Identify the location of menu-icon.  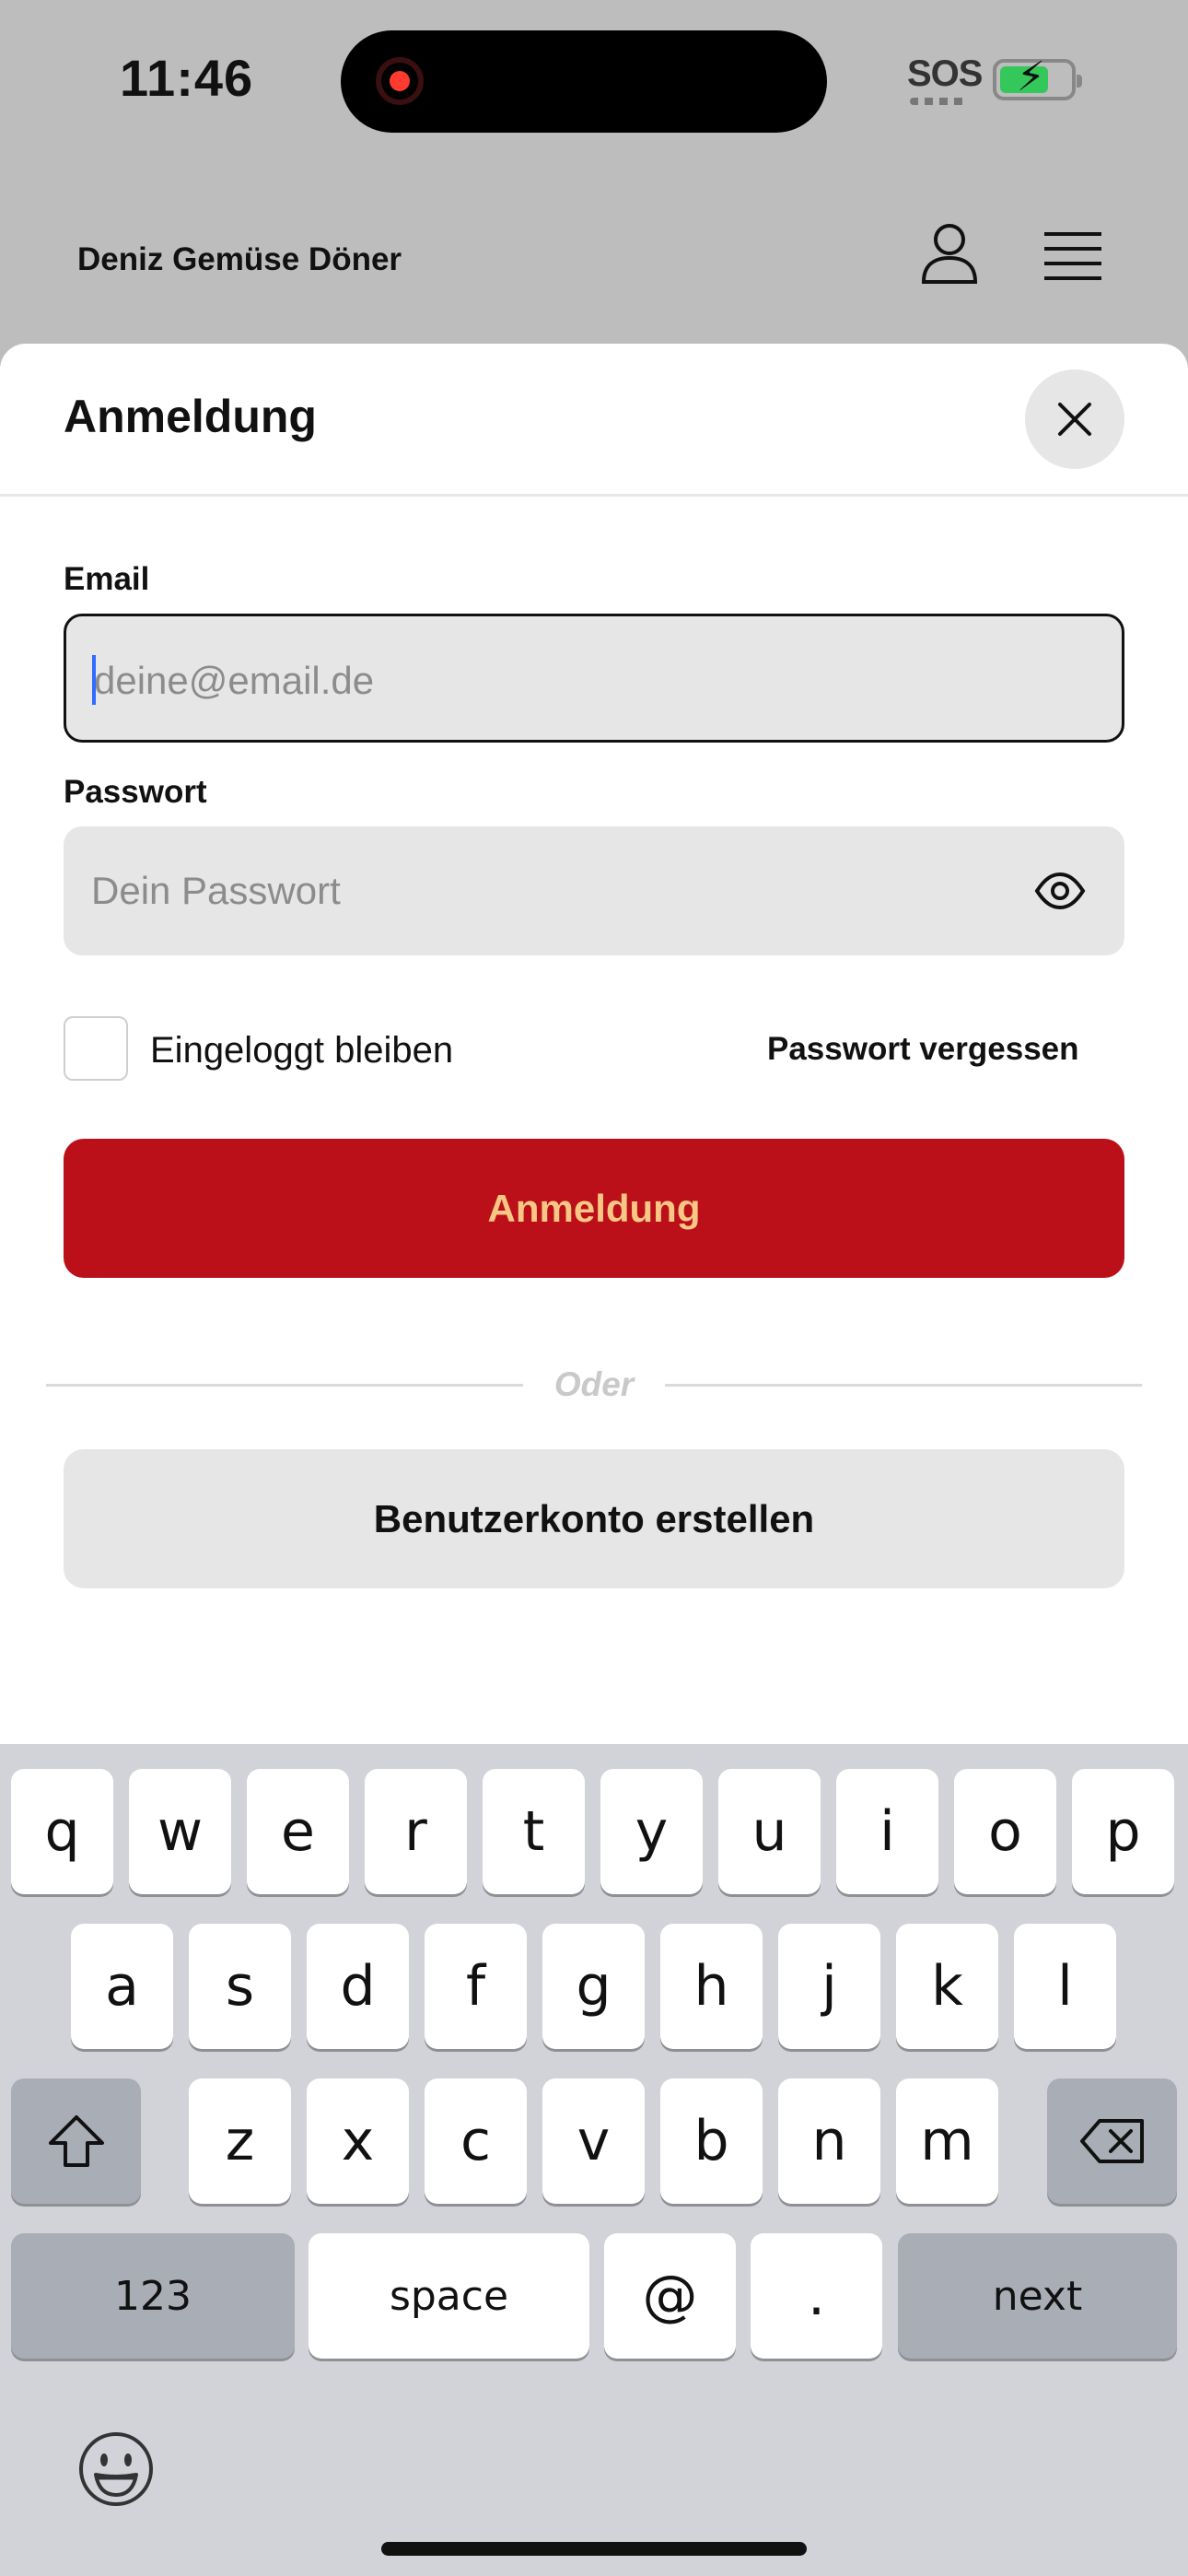
(1072, 256).